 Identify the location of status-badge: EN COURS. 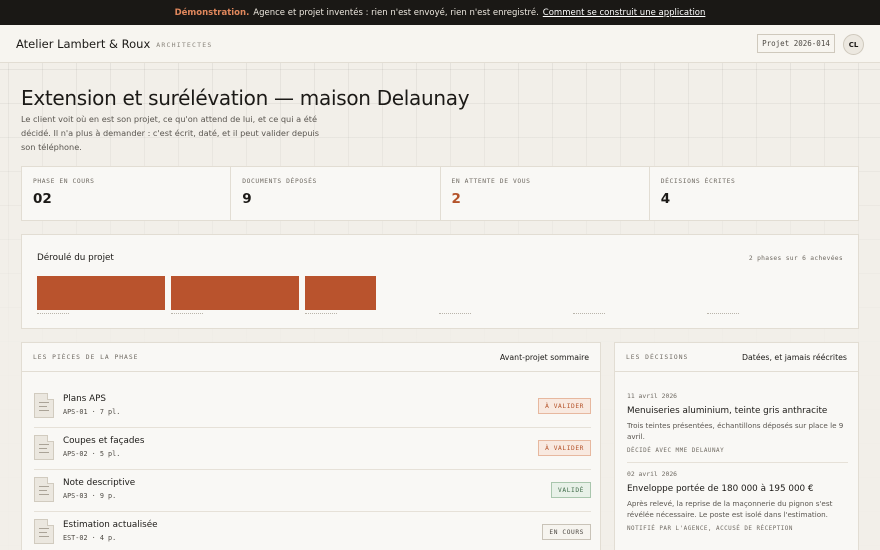
(566, 532).